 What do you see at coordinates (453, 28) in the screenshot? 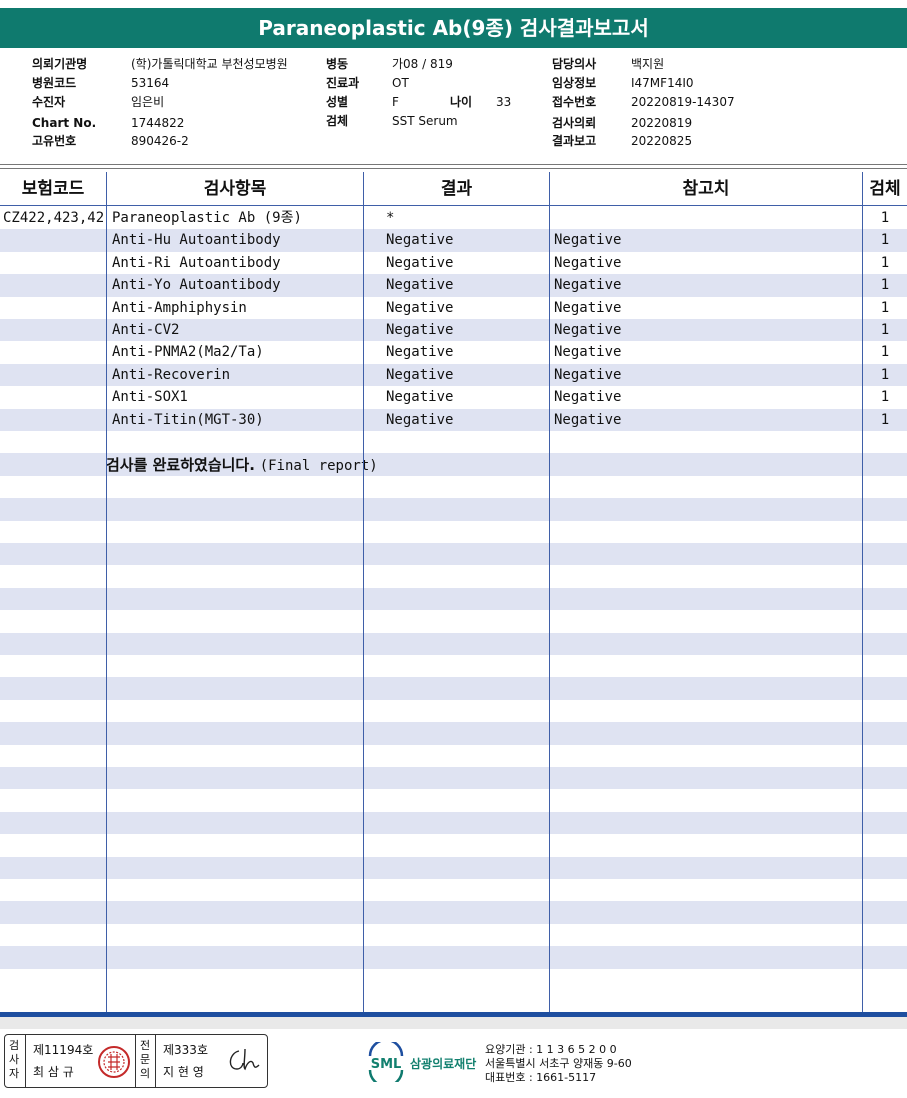
I see `report-title: Paraneoplastic Ab(9종) 검사결과보고서` at bounding box center [453, 28].